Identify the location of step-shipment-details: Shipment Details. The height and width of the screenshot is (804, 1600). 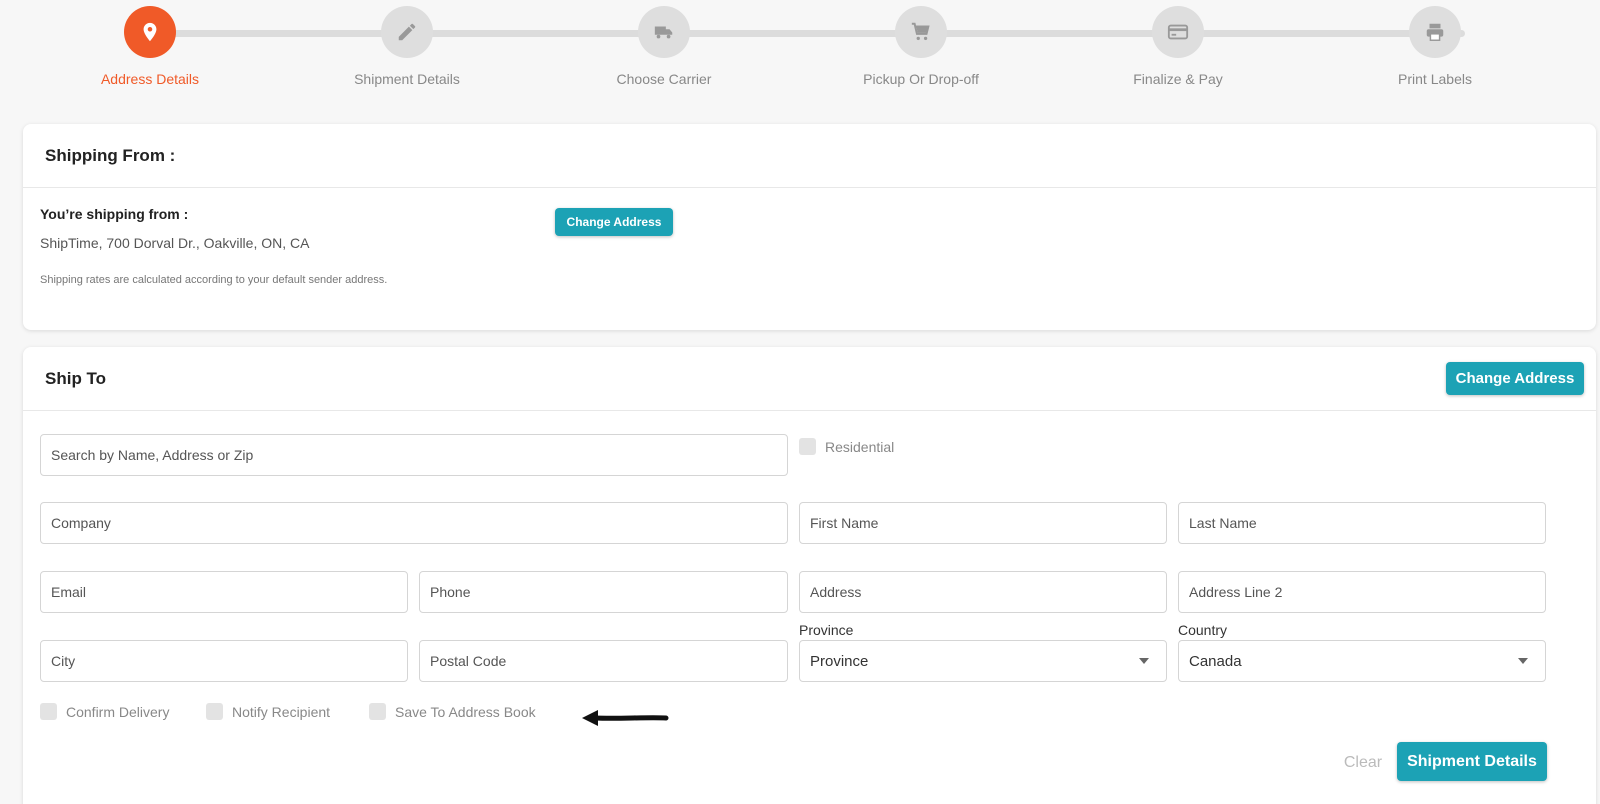
(407, 46).